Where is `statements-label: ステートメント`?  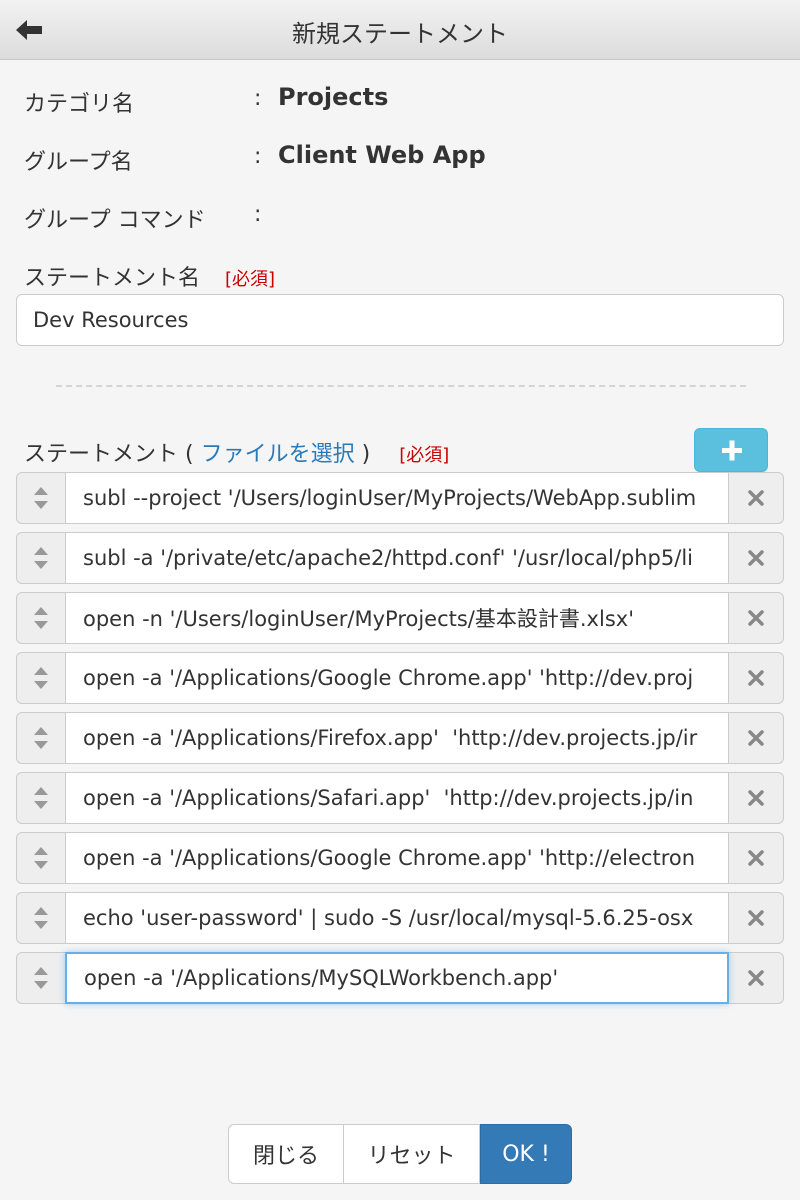 statements-label: ステートメント is located at coordinates (101, 454).